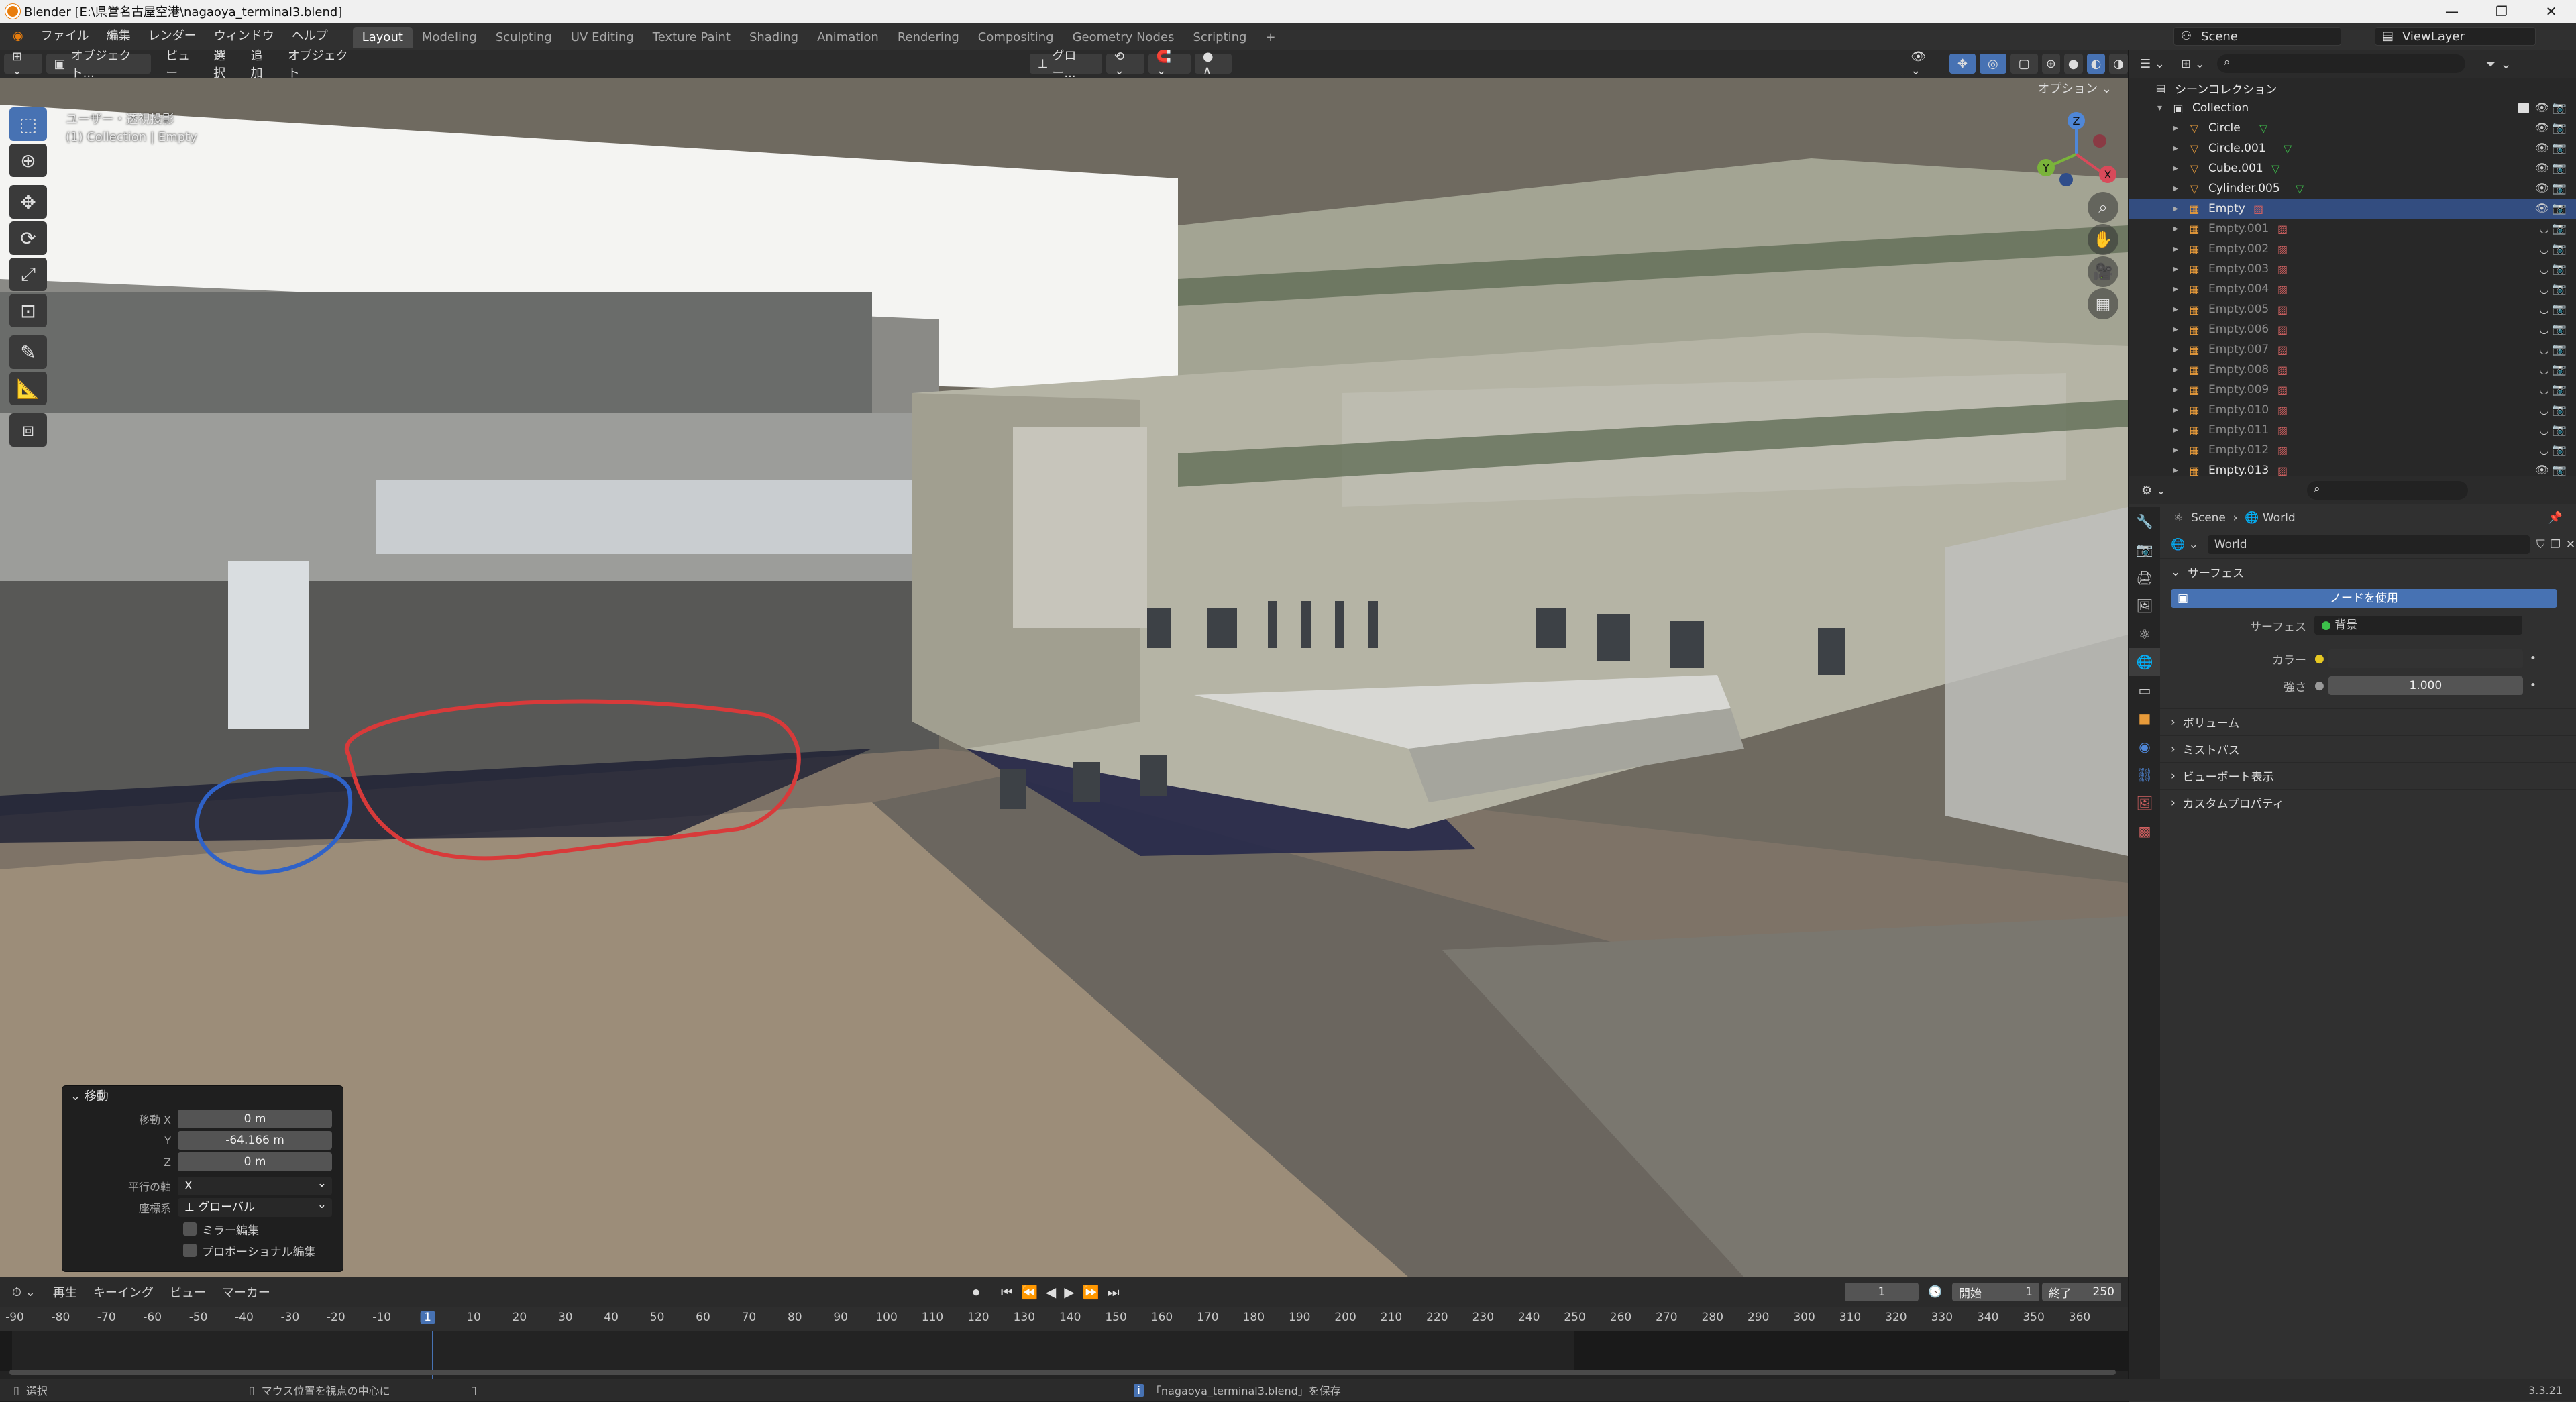  What do you see at coordinates (2368, 775) in the screenshot?
I see `property-section-header: › ビューポート表示` at bounding box center [2368, 775].